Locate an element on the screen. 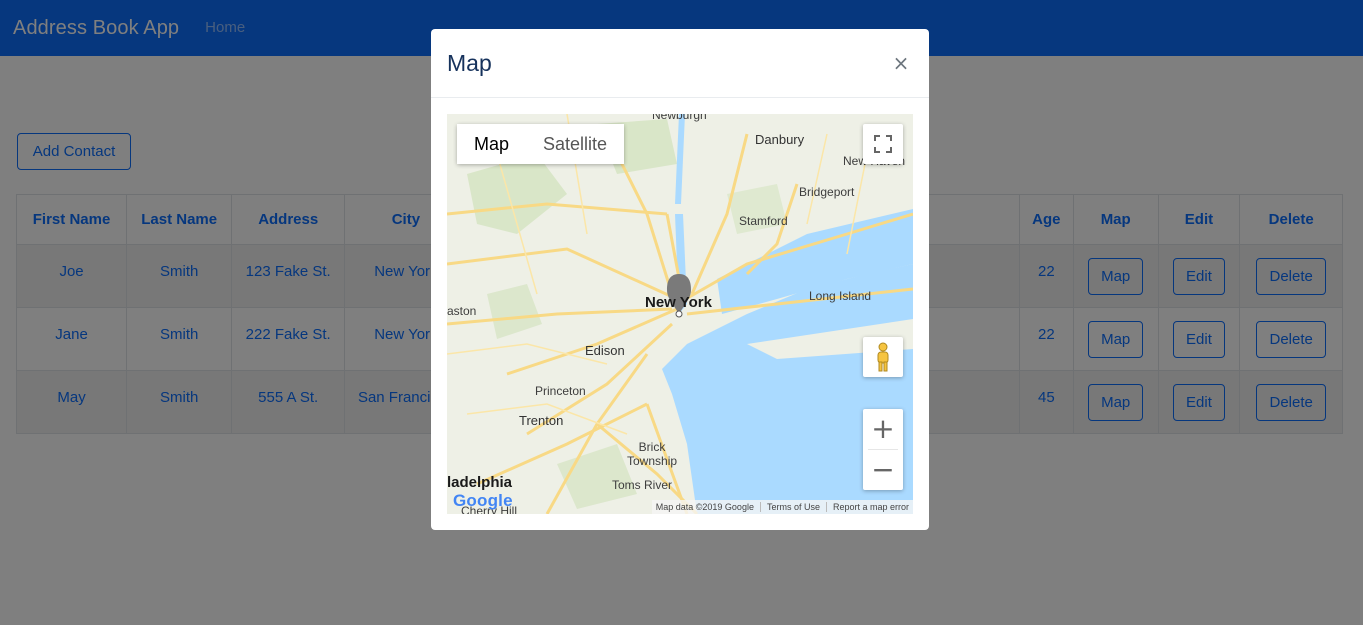 Image resolution: width=1363 pixels, height=625 pixels. map-type-control: Map Satellite is located at coordinates (541, 144).